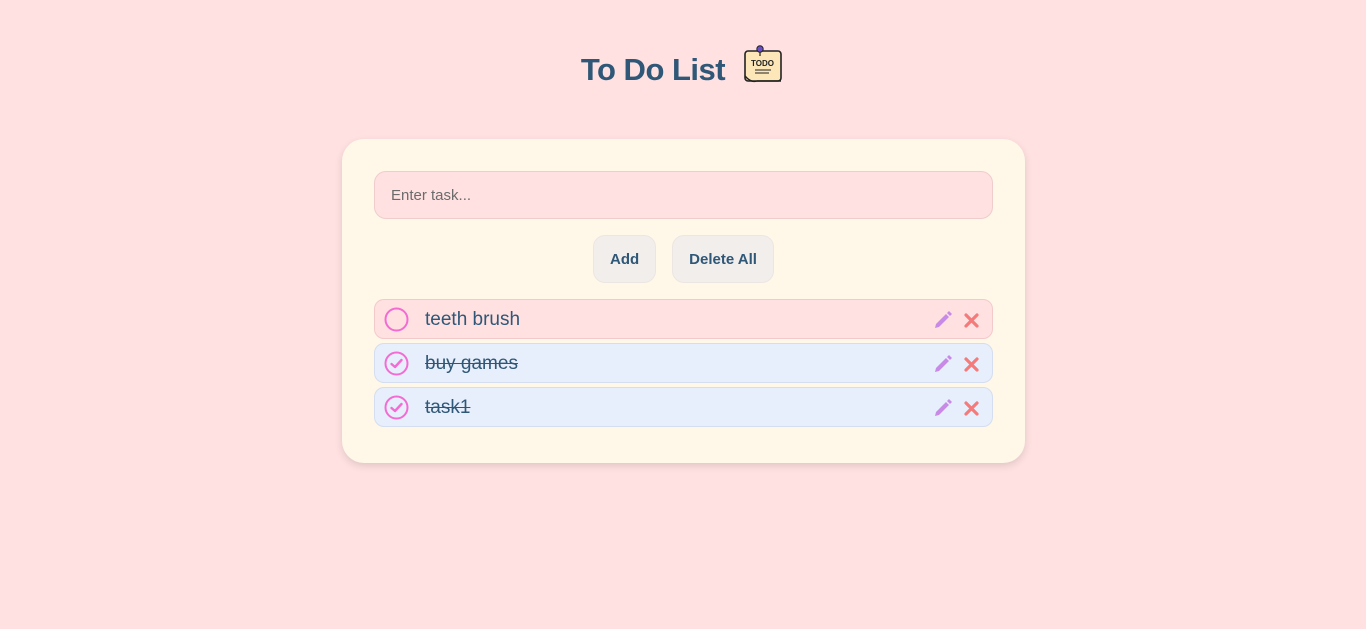 This screenshot has width=1366, height=629. I want to click on task-label: buy games, so click(471, 363).